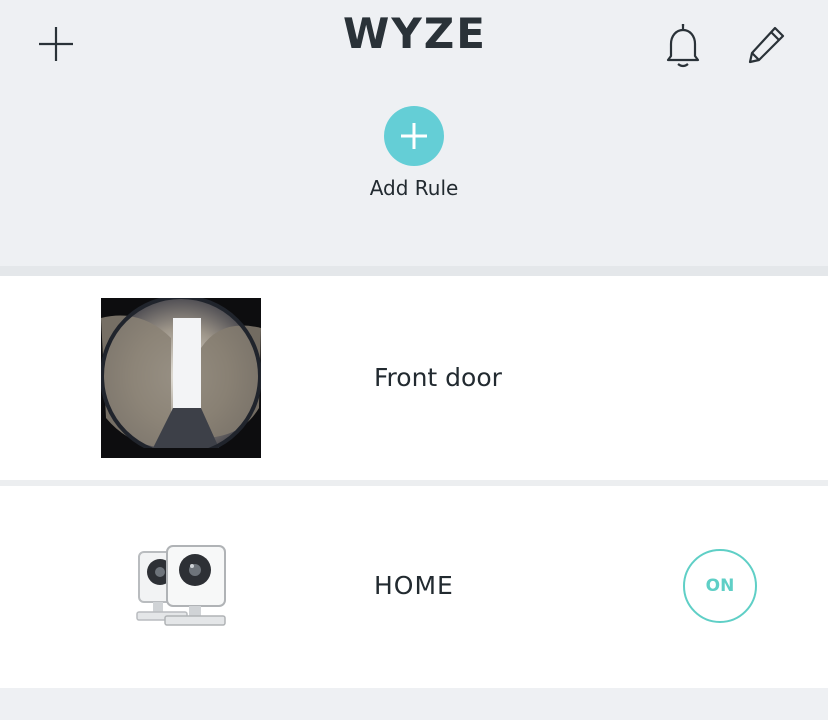  I want to click on bell-icon, so click(683, 46).